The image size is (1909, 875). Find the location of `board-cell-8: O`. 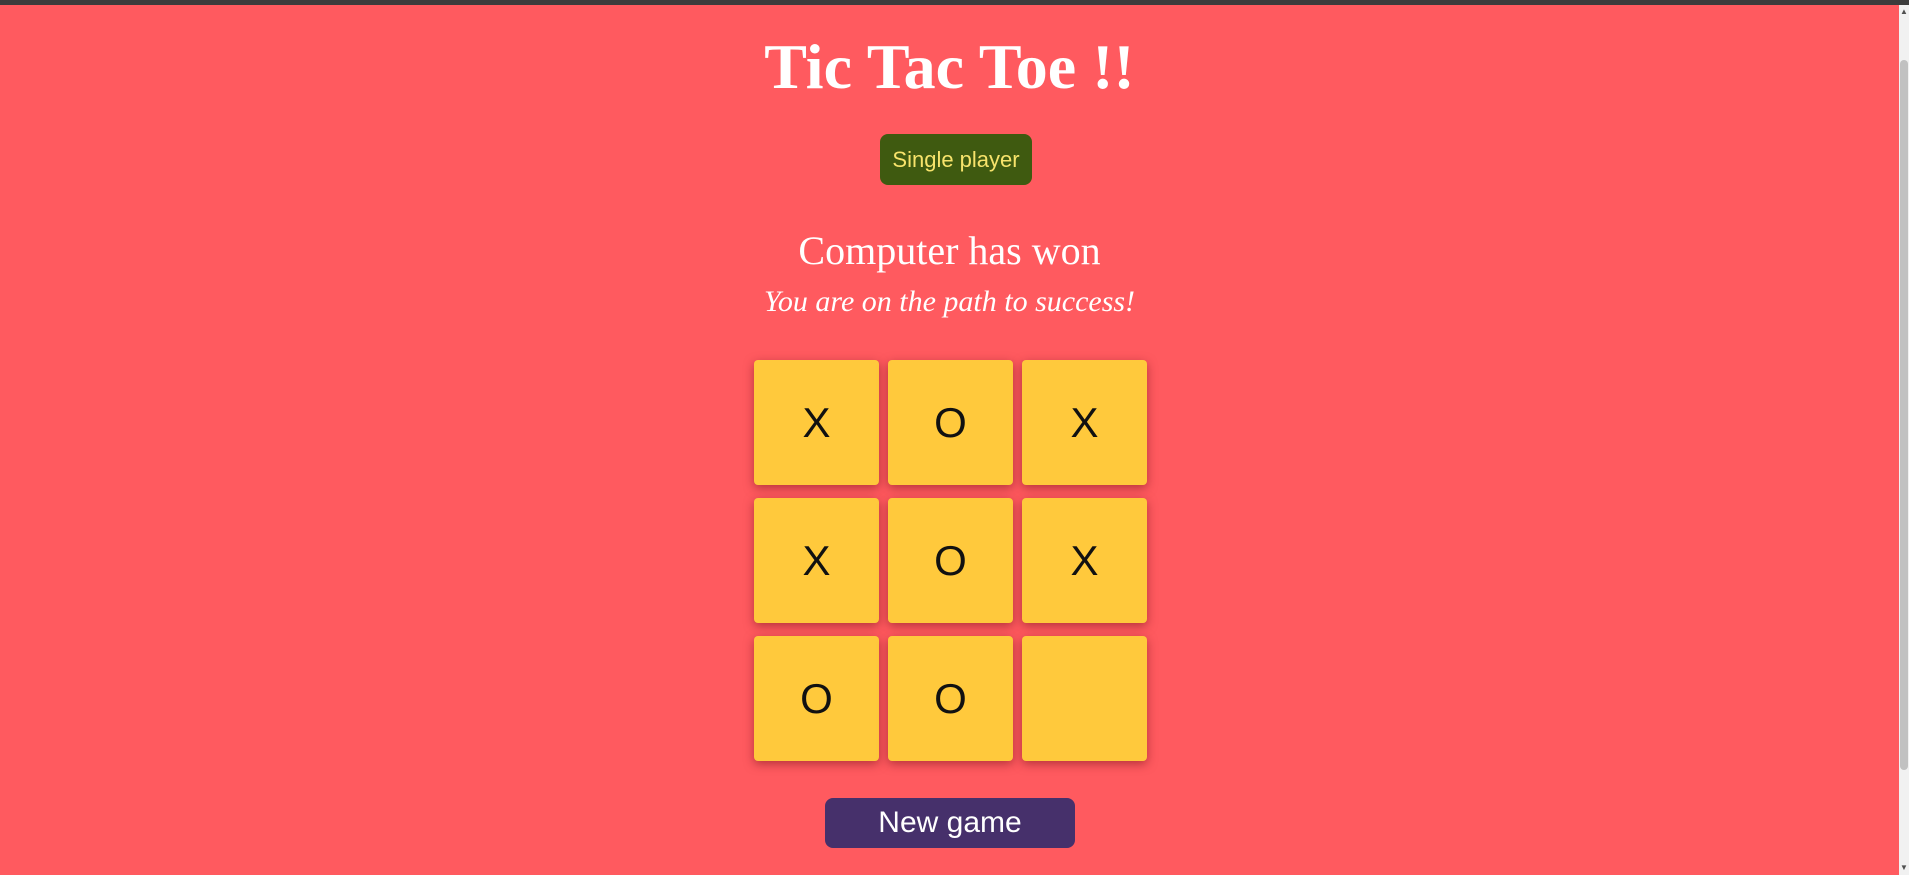

board-cell-8: O is located at coordinates (950, 698).